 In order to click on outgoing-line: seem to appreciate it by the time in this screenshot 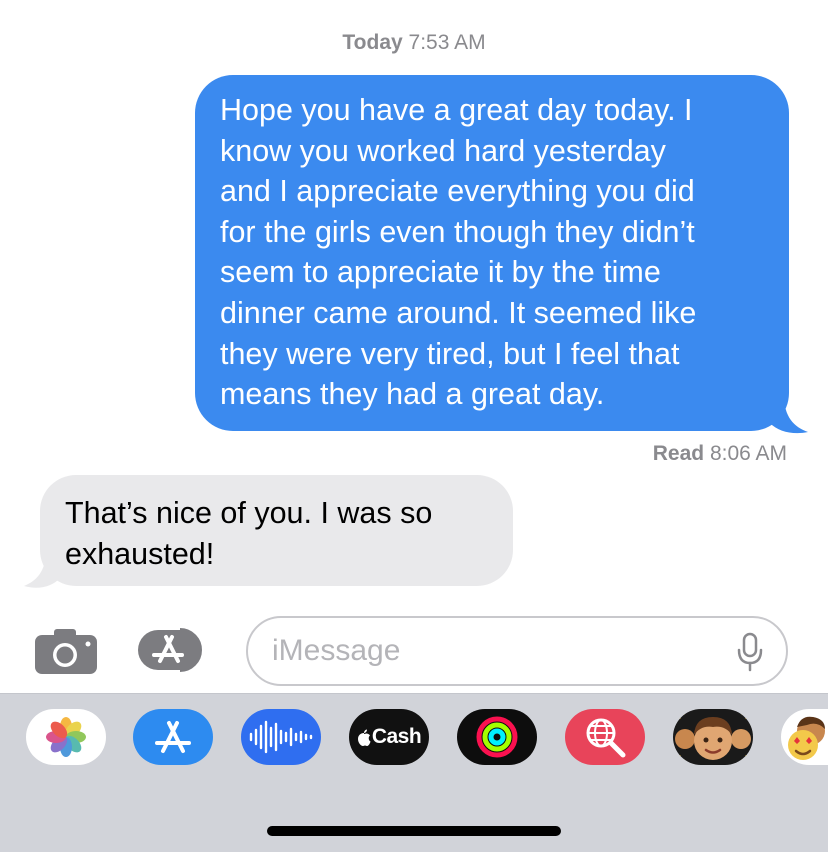, I will do `click(440, 272)`.